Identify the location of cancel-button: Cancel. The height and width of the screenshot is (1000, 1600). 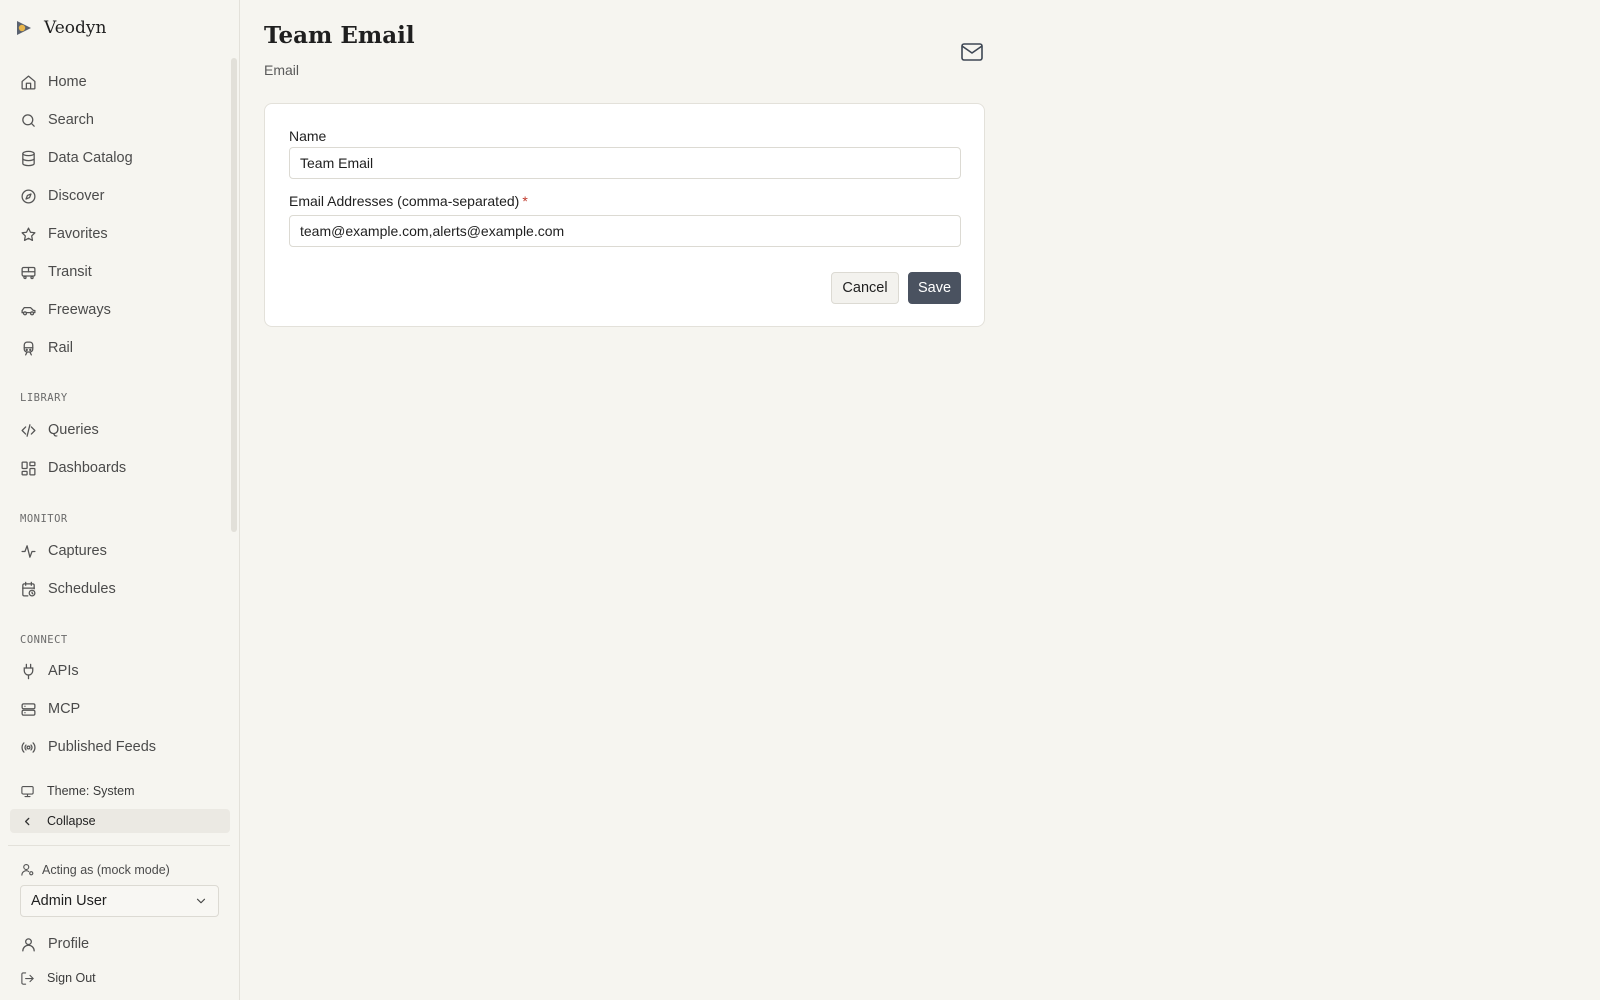
(865, 288).